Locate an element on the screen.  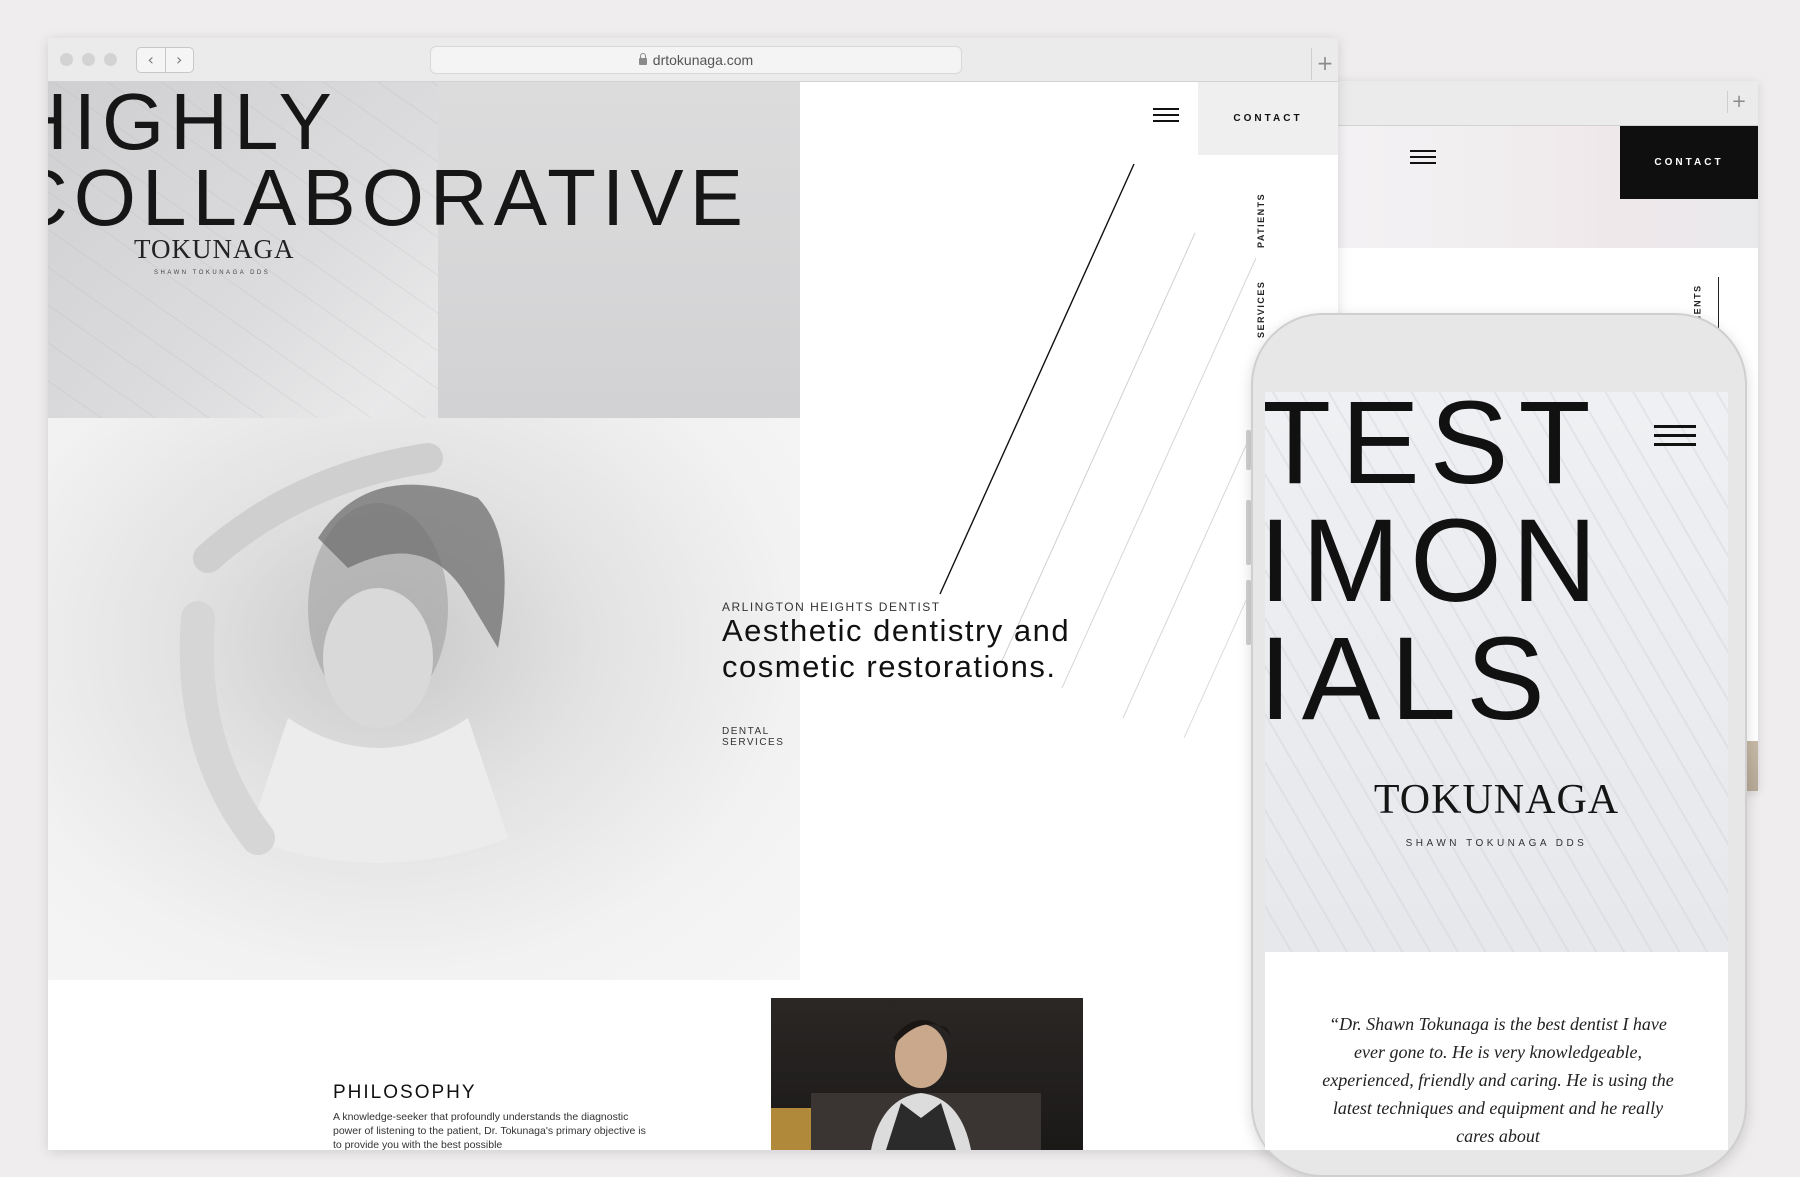
intro-kicker: ARLINGTON HEIGHTS DENTIST is located at coordinates (831, 607).